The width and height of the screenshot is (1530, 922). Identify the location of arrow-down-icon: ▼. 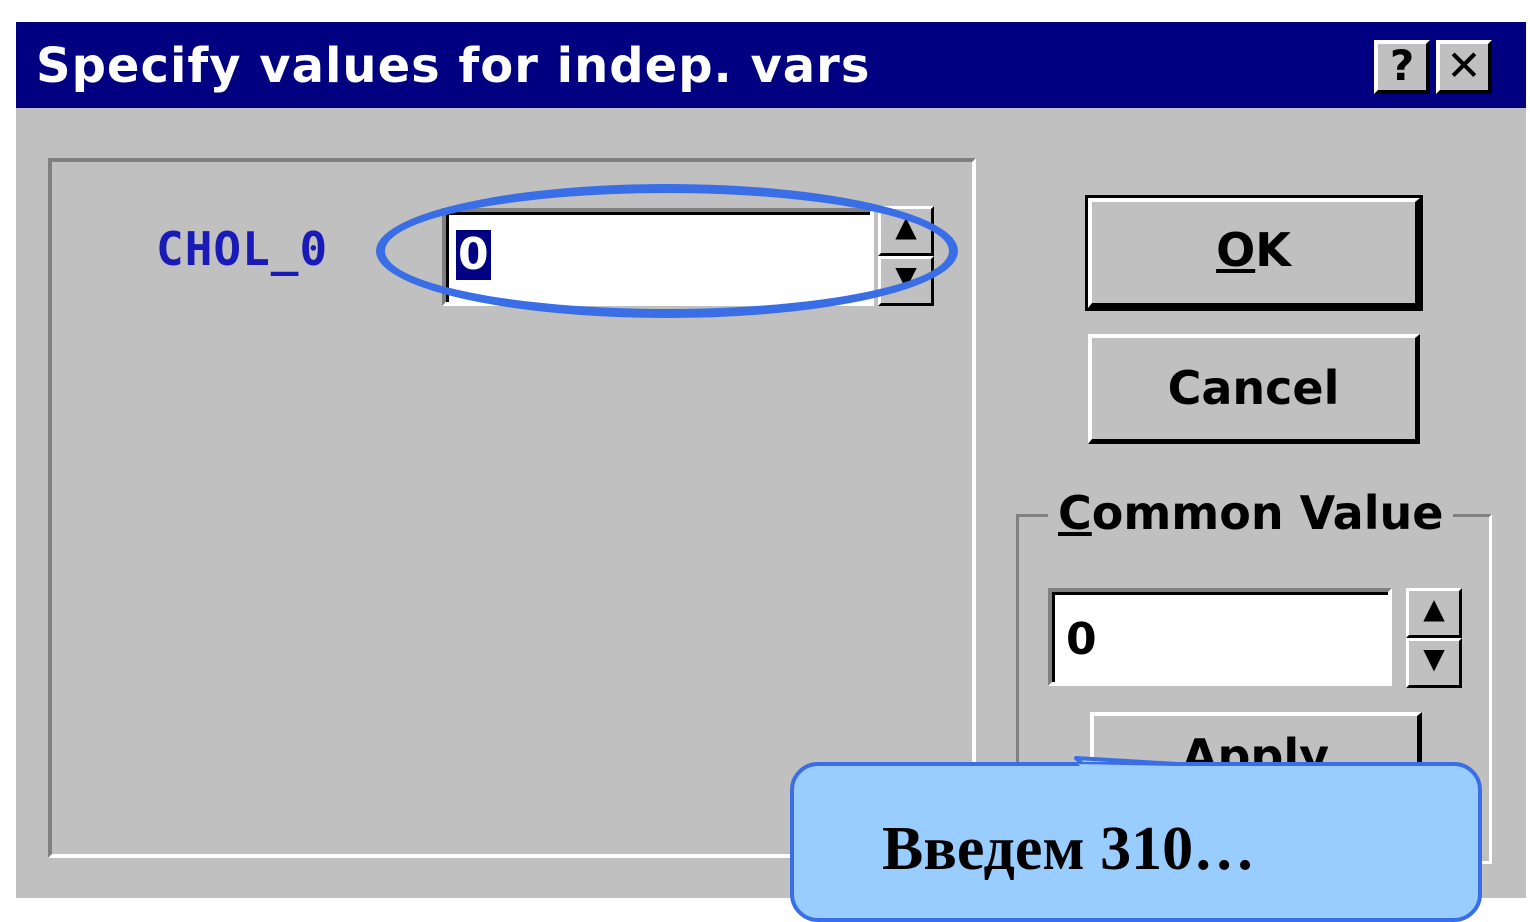
(1434, 658).